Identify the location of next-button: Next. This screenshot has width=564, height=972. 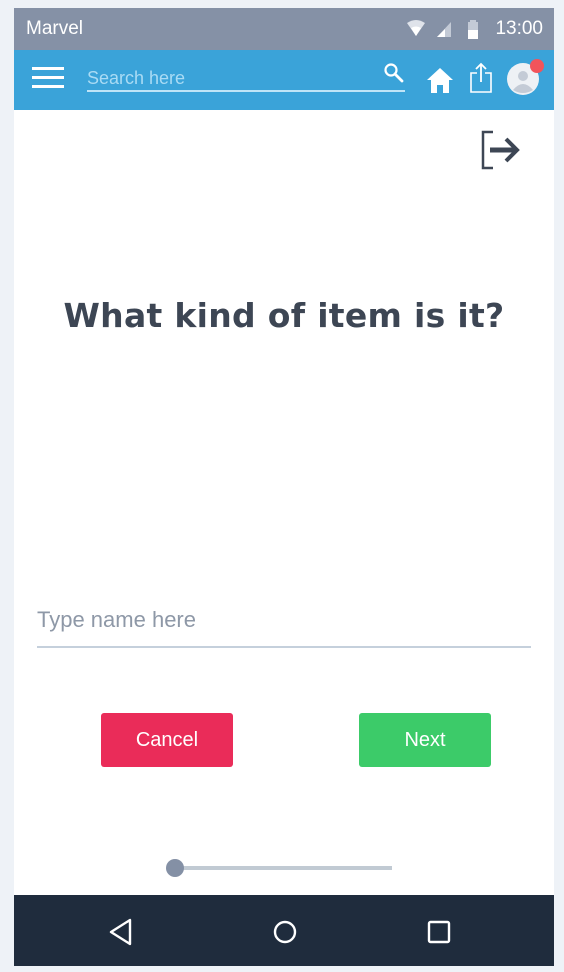
(425, 740).